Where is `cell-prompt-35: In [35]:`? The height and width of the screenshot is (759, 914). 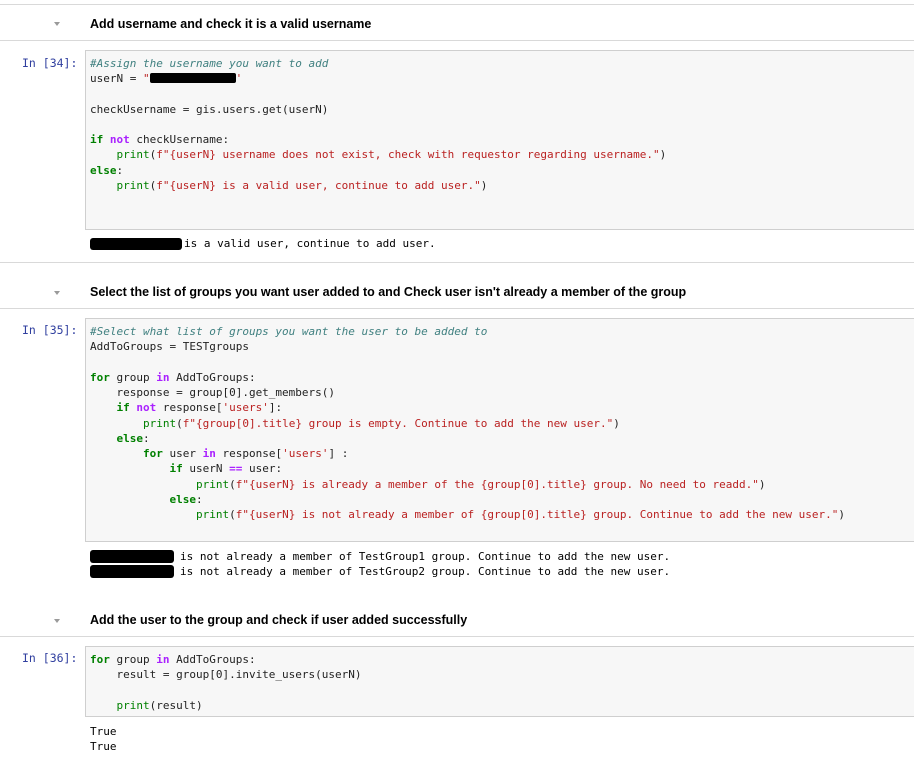 cell-prompt-35: In [35]: is located at coordinates (50, 330).